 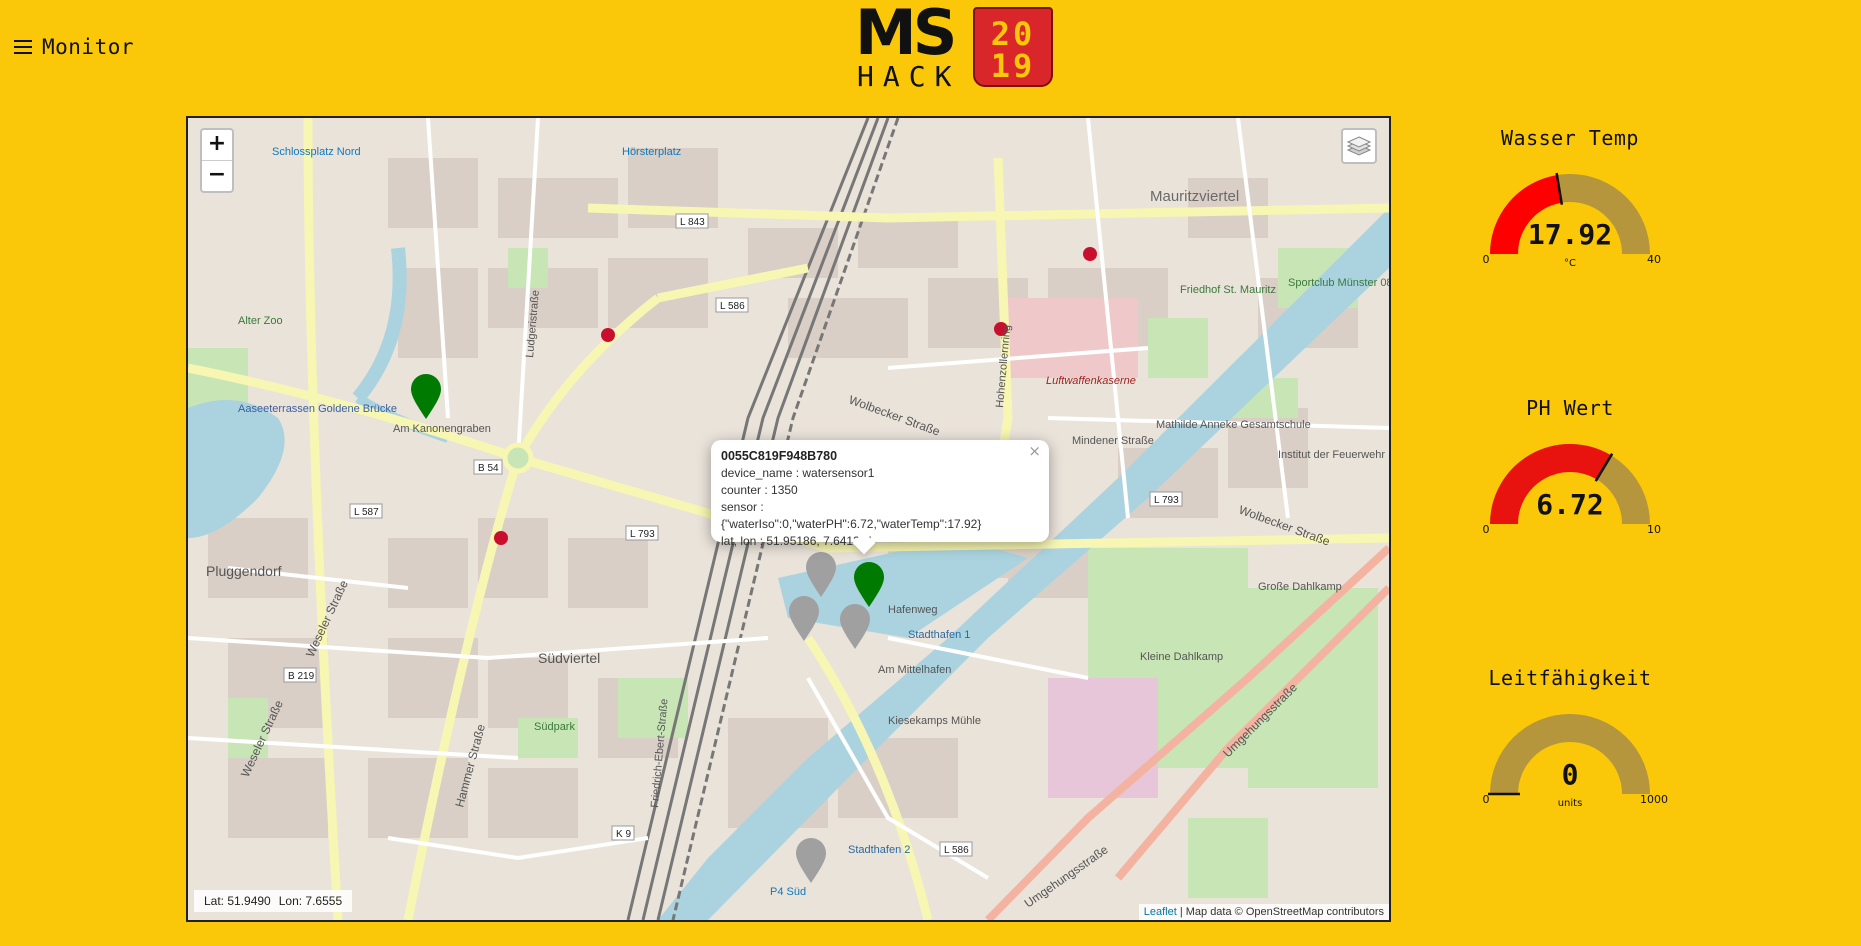 I want to click on label-institut: Institut der Feuerwehr, so click(x=1331, y=455).